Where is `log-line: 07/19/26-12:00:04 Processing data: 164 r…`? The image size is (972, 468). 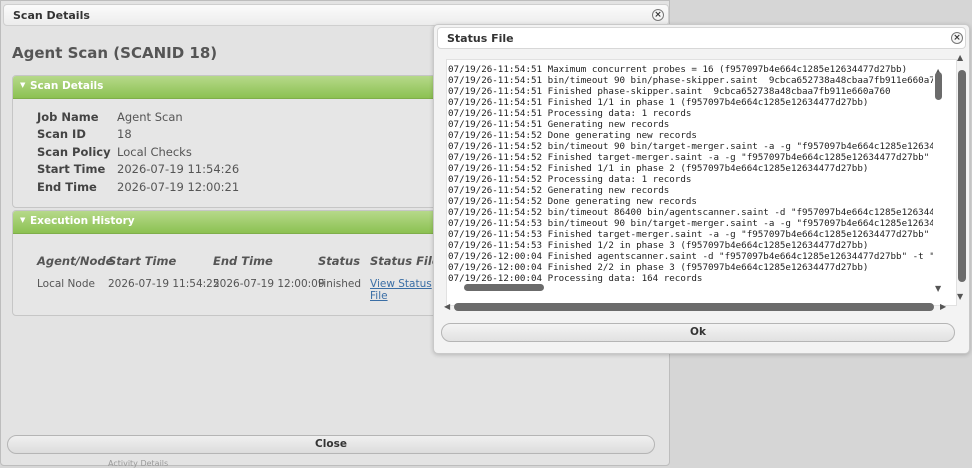 log-line: 07/19/26-12:00:04 Processing data: 164 r… is located at coordinates (575, 278).